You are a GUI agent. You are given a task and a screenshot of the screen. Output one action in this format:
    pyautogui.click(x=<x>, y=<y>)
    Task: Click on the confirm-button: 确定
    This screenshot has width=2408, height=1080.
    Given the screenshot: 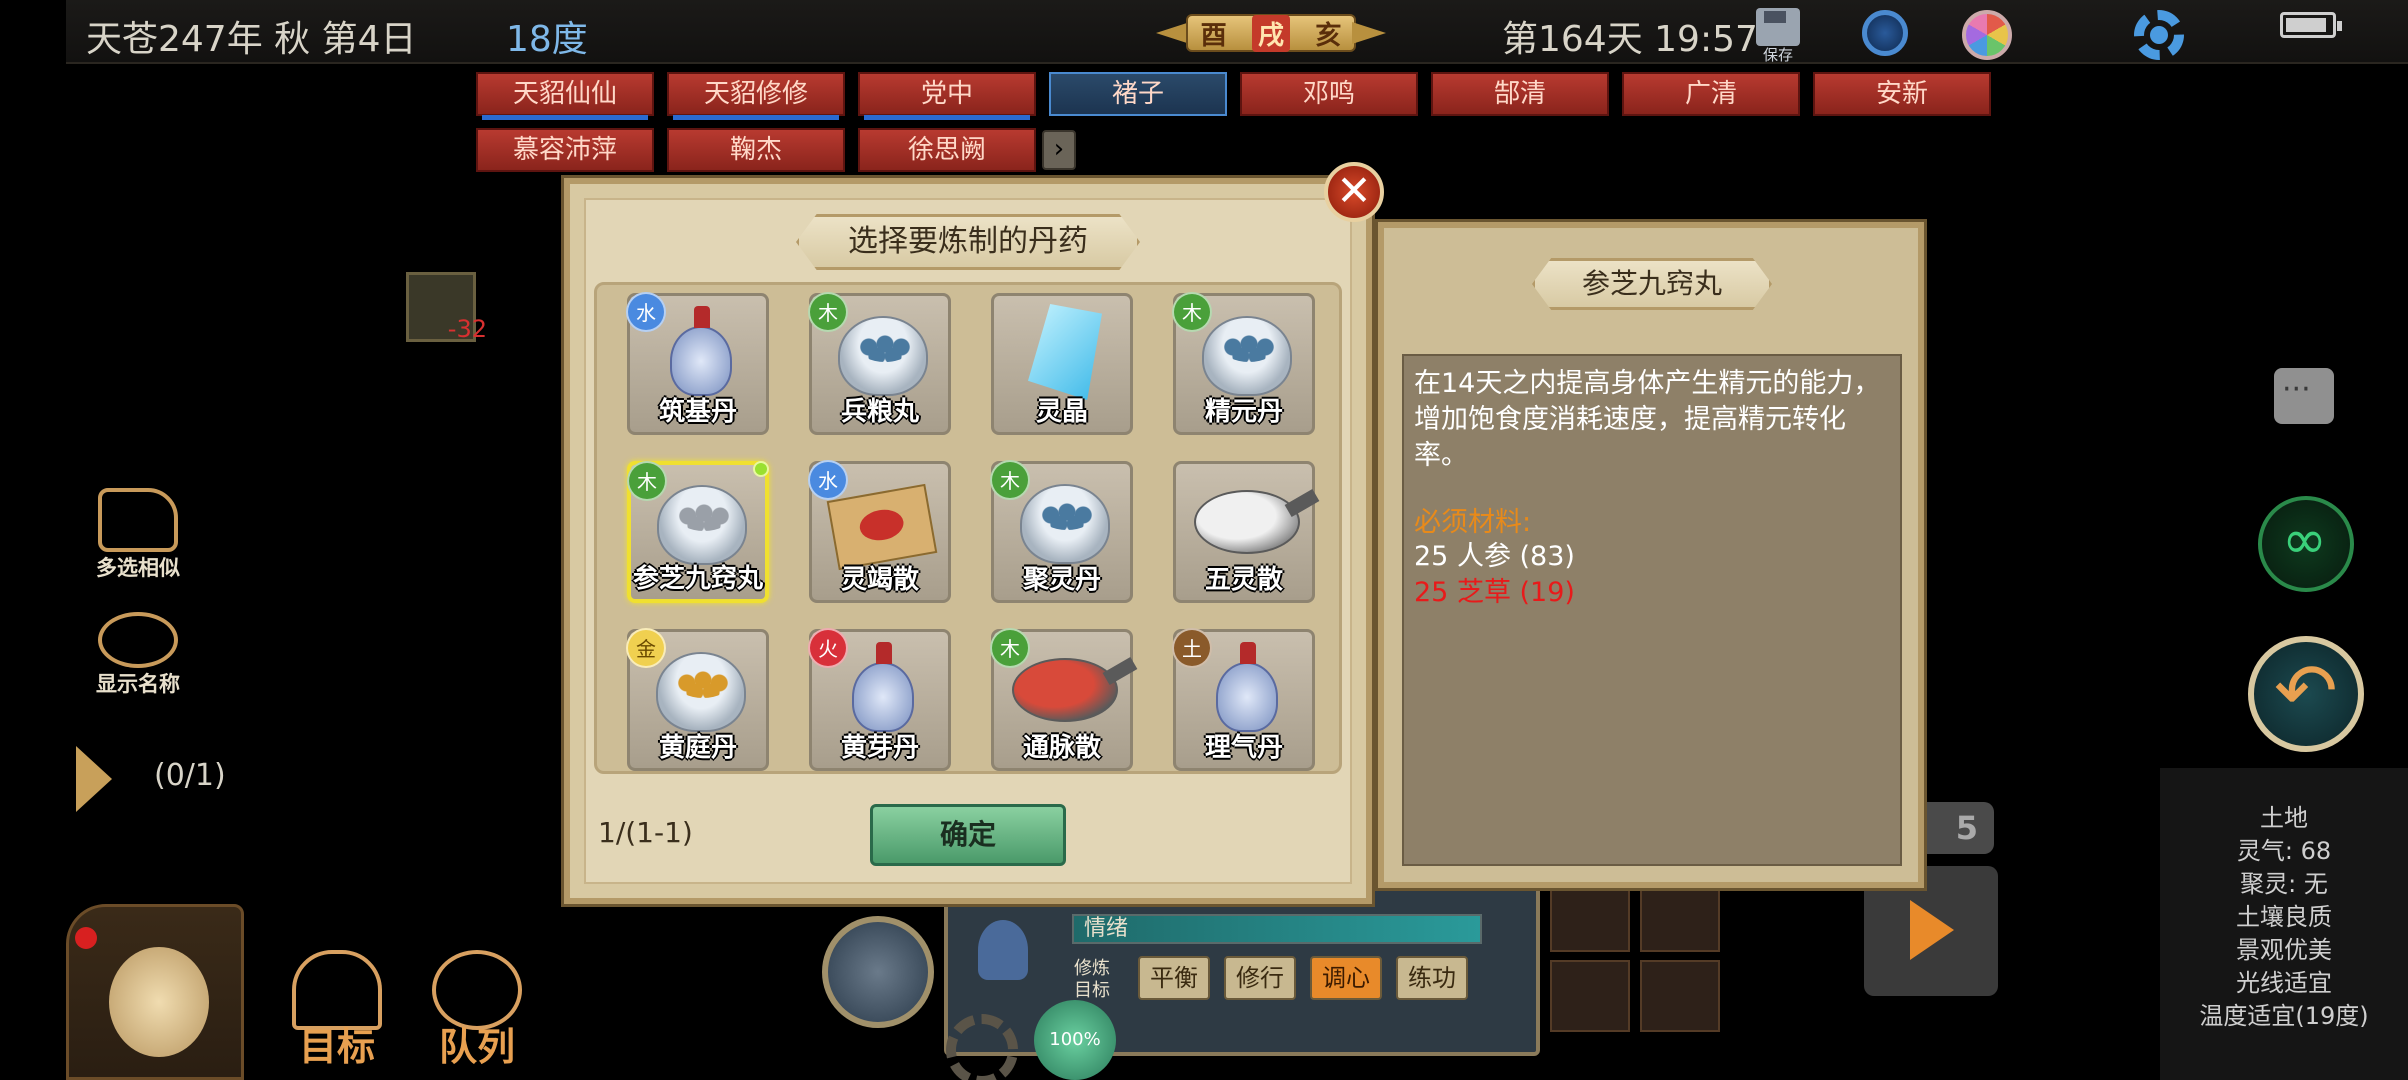 What is the action you would take?
    pyautogui.click(x=968, y=835)
    